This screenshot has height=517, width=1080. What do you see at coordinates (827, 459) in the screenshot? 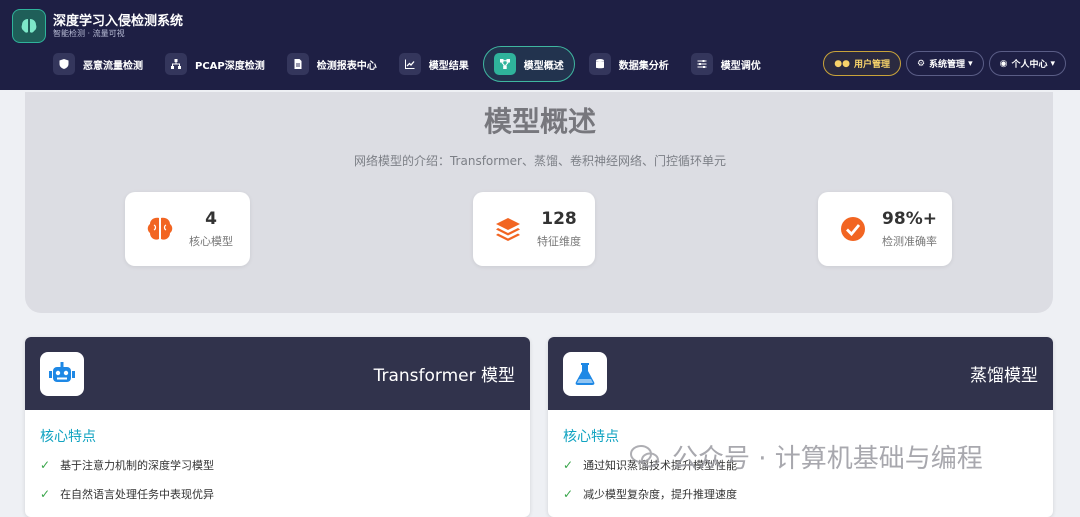
I see `watermark-text: 公众号 · 计算机基础与编程` at bounding box center [827, 459].